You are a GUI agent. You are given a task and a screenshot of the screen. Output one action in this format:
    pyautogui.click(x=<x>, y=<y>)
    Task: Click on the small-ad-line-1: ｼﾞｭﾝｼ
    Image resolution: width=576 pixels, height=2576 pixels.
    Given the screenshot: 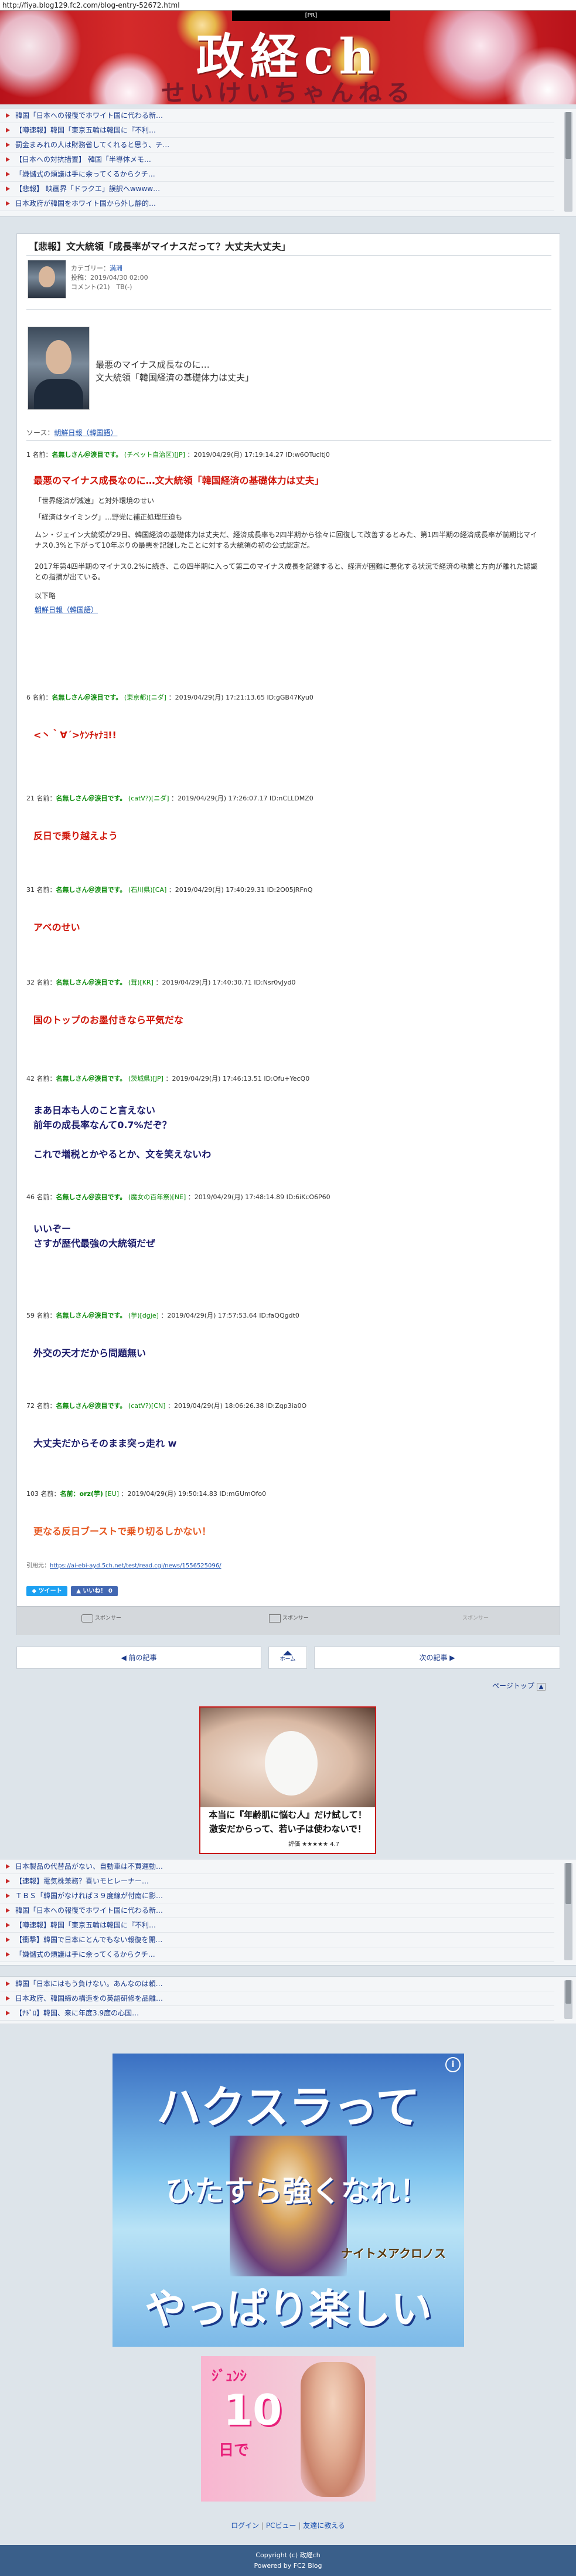 What is the action you would take?
    pyautogui.click(x=229, y=2376)
    